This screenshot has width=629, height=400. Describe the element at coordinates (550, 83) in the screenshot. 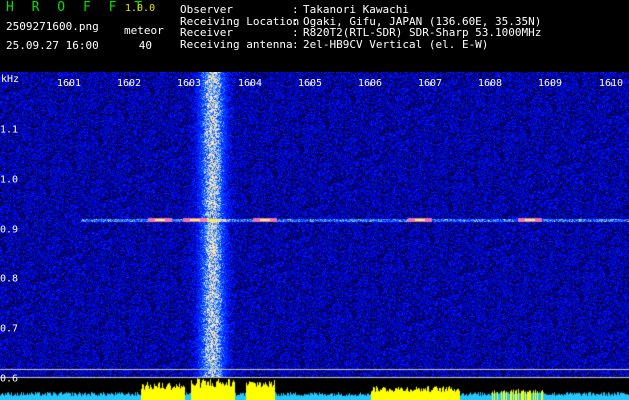

I see `x-tick-label: 1609` at that location.